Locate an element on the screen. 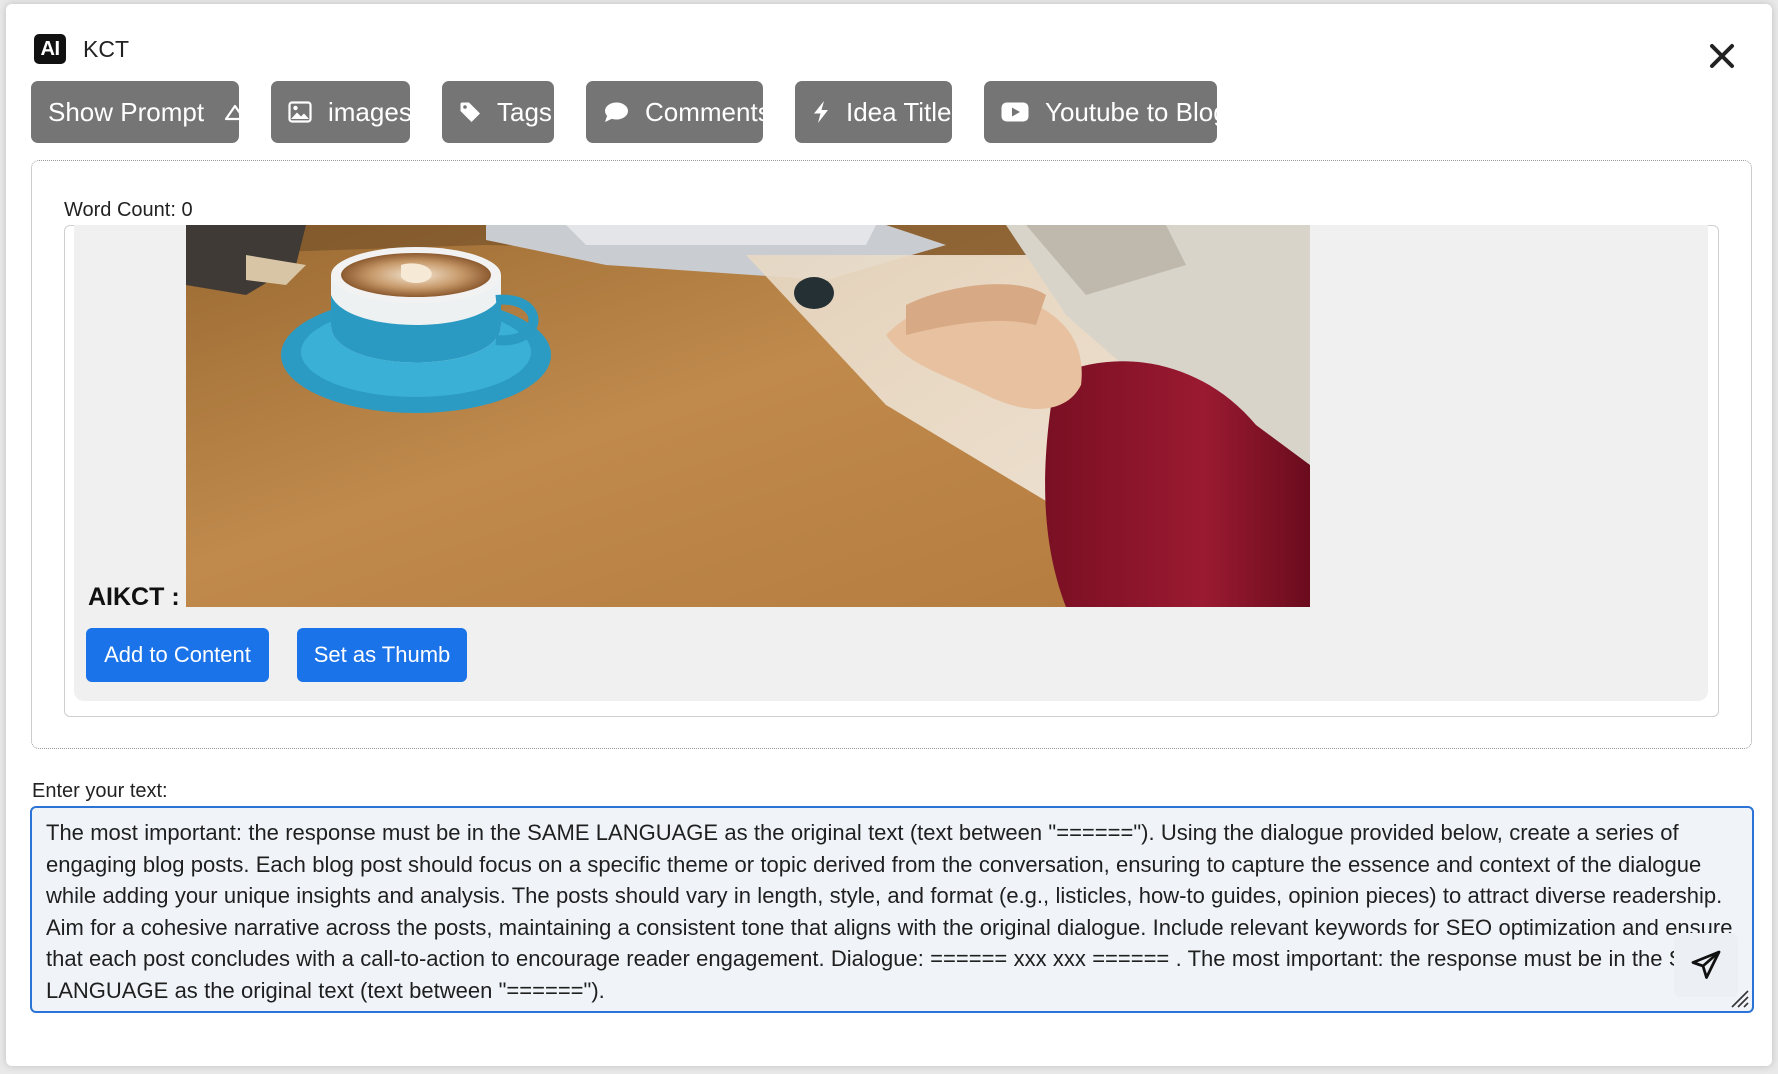 This screenshot has width=1778, height=1074. show-prompt-button: Show Prompt is located at coordinates (138, 112).